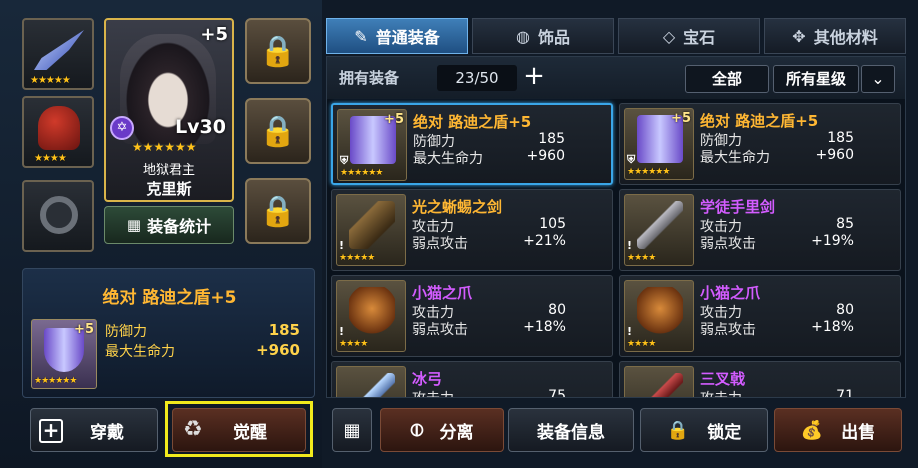  Describe the element at coordinates (523, 36) in the screenshot. I see `ring-icon: ◍` at that location.